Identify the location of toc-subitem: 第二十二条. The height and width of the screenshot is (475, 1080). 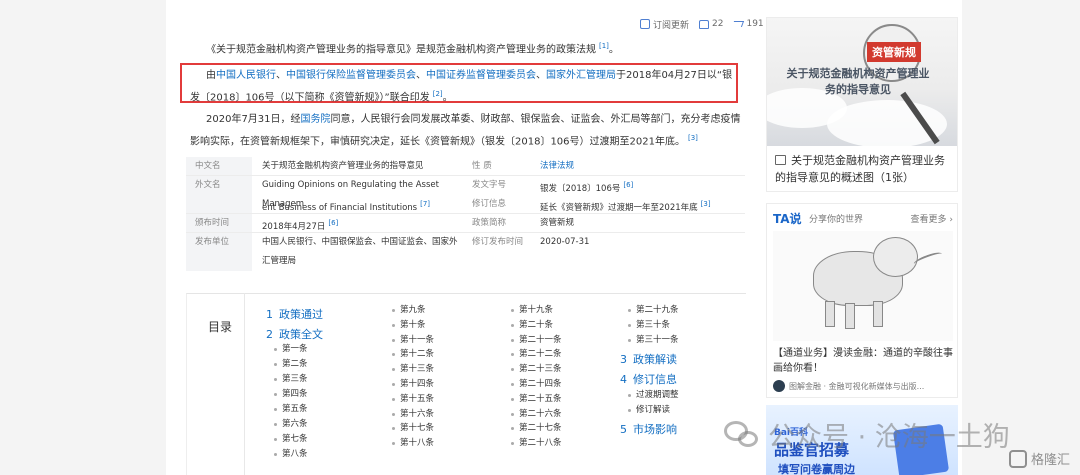
(536, 353).